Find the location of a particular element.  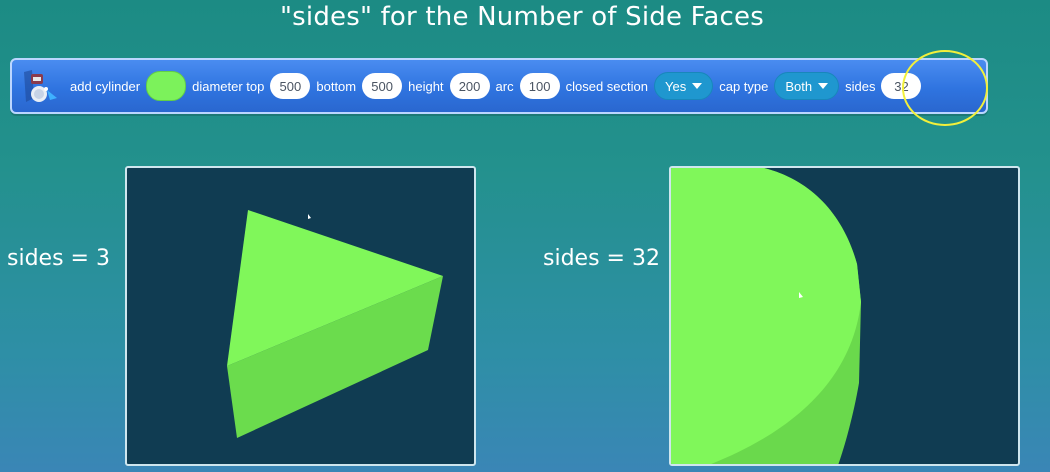

height-label: height is located at coordinates (426, 86).